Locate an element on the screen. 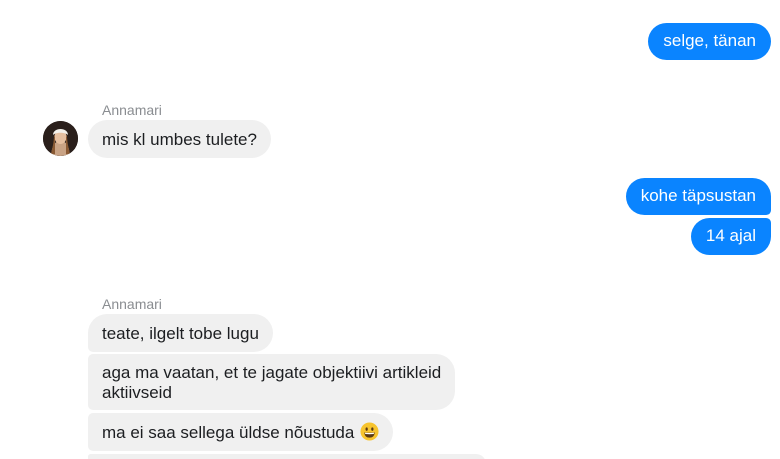  outgoing-message: kohe täpsustan is located at coordinates (698, 196).